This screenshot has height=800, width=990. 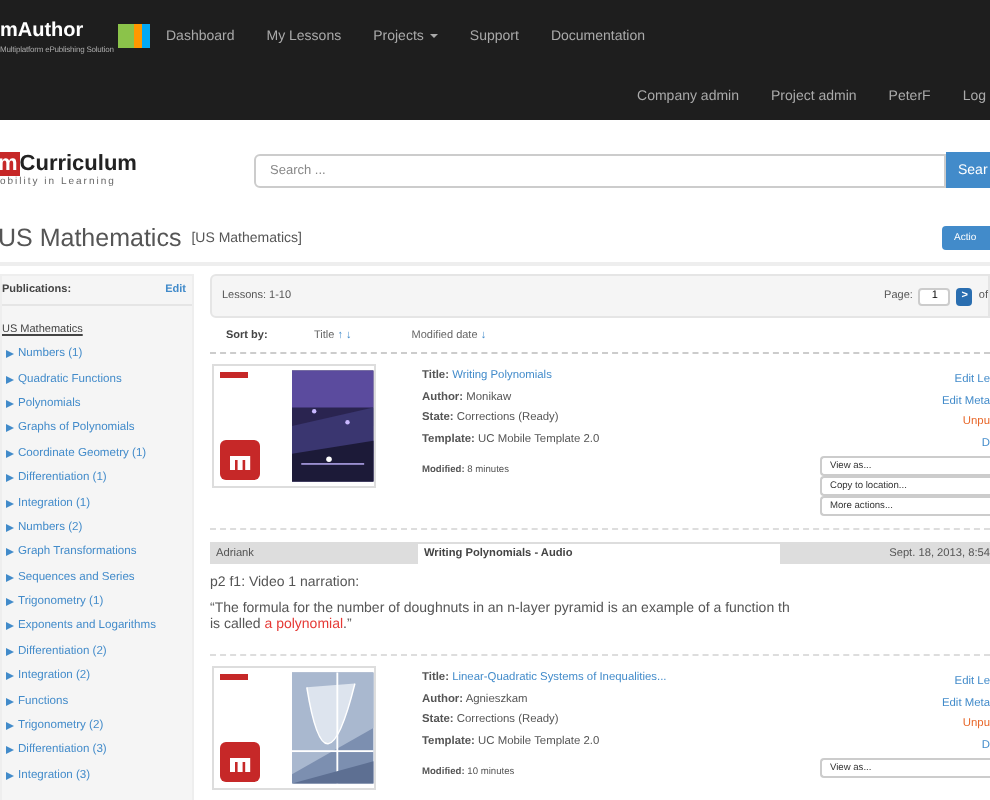 I want to click on brand-logo: mCurriculum, so click(x=127, y=164).